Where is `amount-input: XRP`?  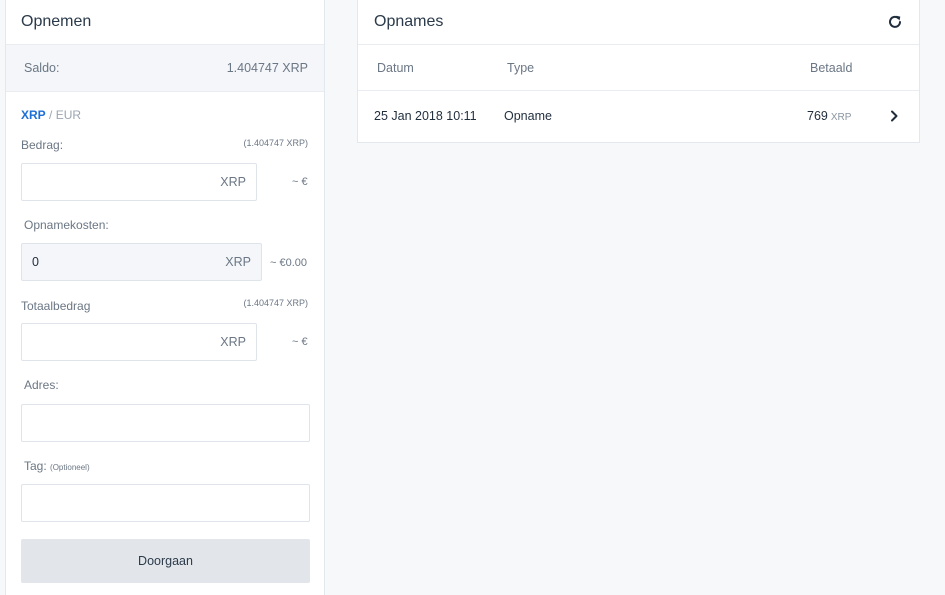
amount-input: XRP is located at coordinates (139, 182).